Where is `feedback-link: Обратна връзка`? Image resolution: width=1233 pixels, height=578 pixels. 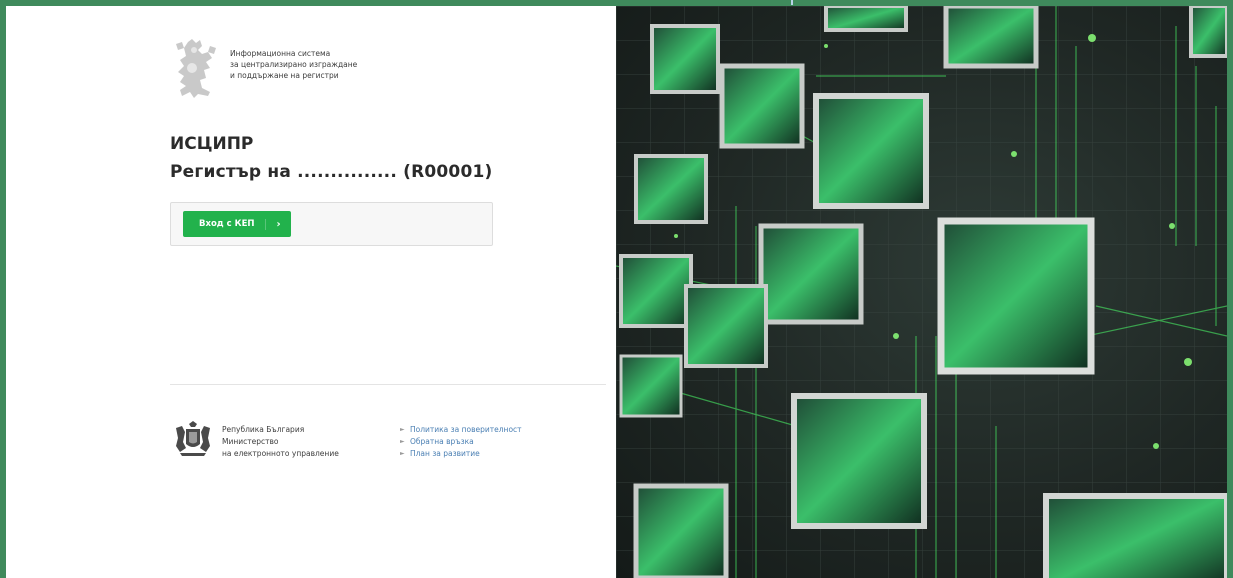 feedback-link: Обратна връзка is located at coordinates (442, 442).